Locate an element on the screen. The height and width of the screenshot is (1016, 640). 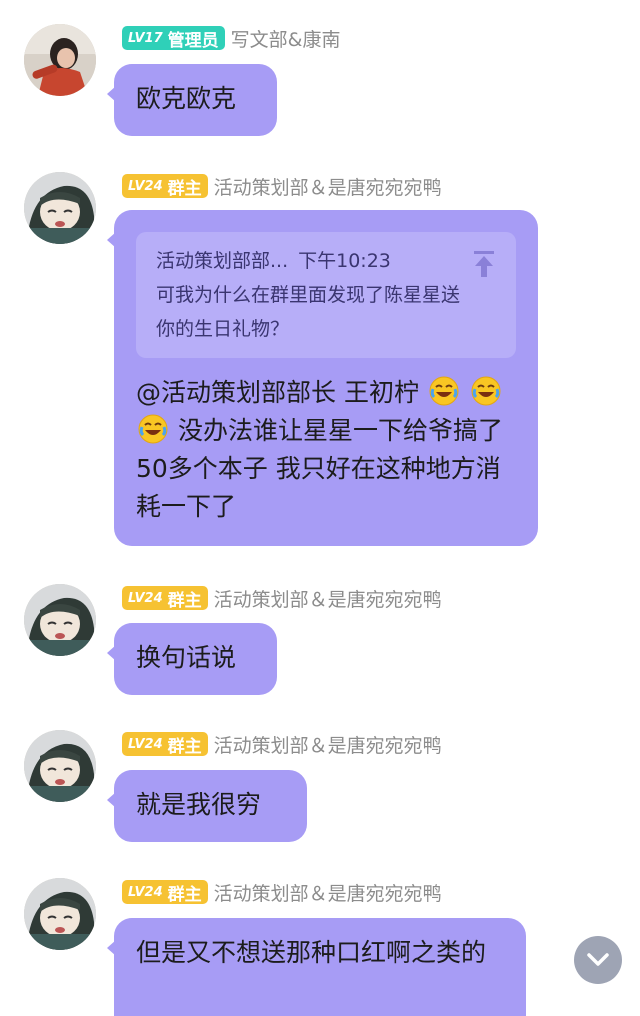
level-badge: LV17 管理员 is located at coordinates (173, 38).